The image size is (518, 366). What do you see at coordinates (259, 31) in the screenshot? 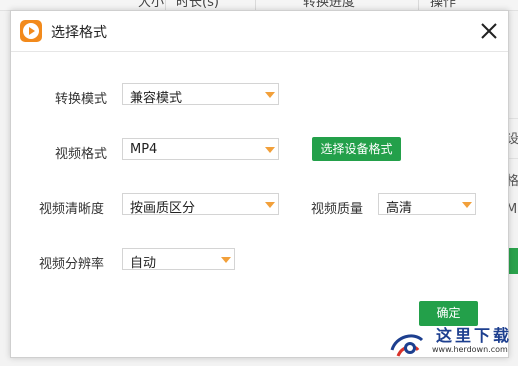
I see `dialog-titlebar: 选择格式` at bounding box center [259, 31].